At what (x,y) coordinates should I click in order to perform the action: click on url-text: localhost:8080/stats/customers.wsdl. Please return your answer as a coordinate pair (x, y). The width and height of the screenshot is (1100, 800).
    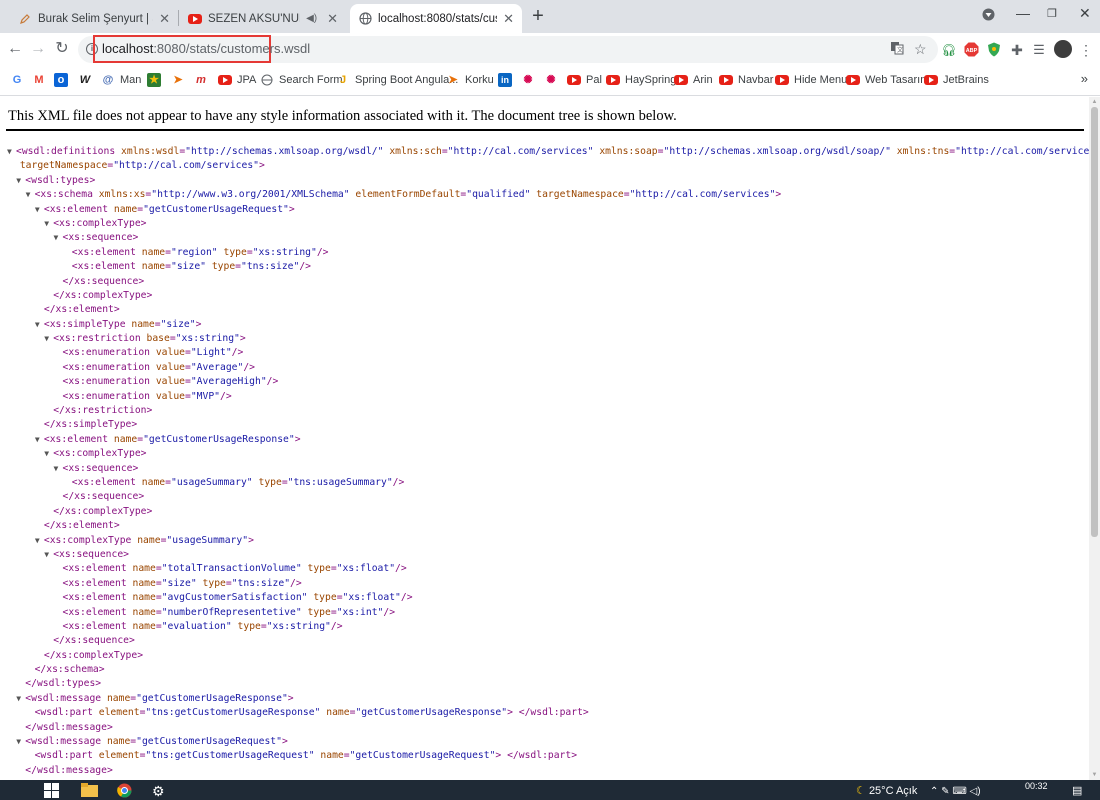
    Looking at the image, I should click on (206, 48).